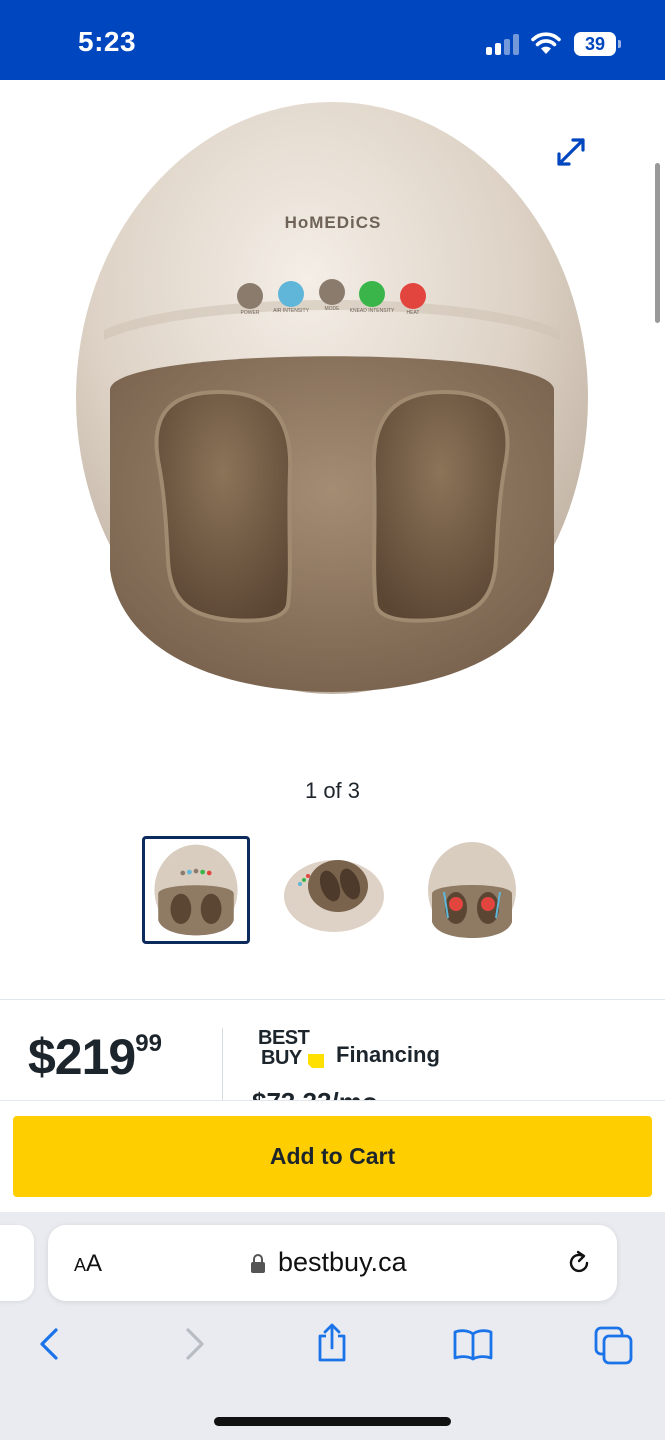 Image resolution: width=665 pixels, height=1440 pixels. What do you see at coordinates (413, 313) in the screenshot?
I see `svg-text: HEAT` at bounding box center [413, 313].